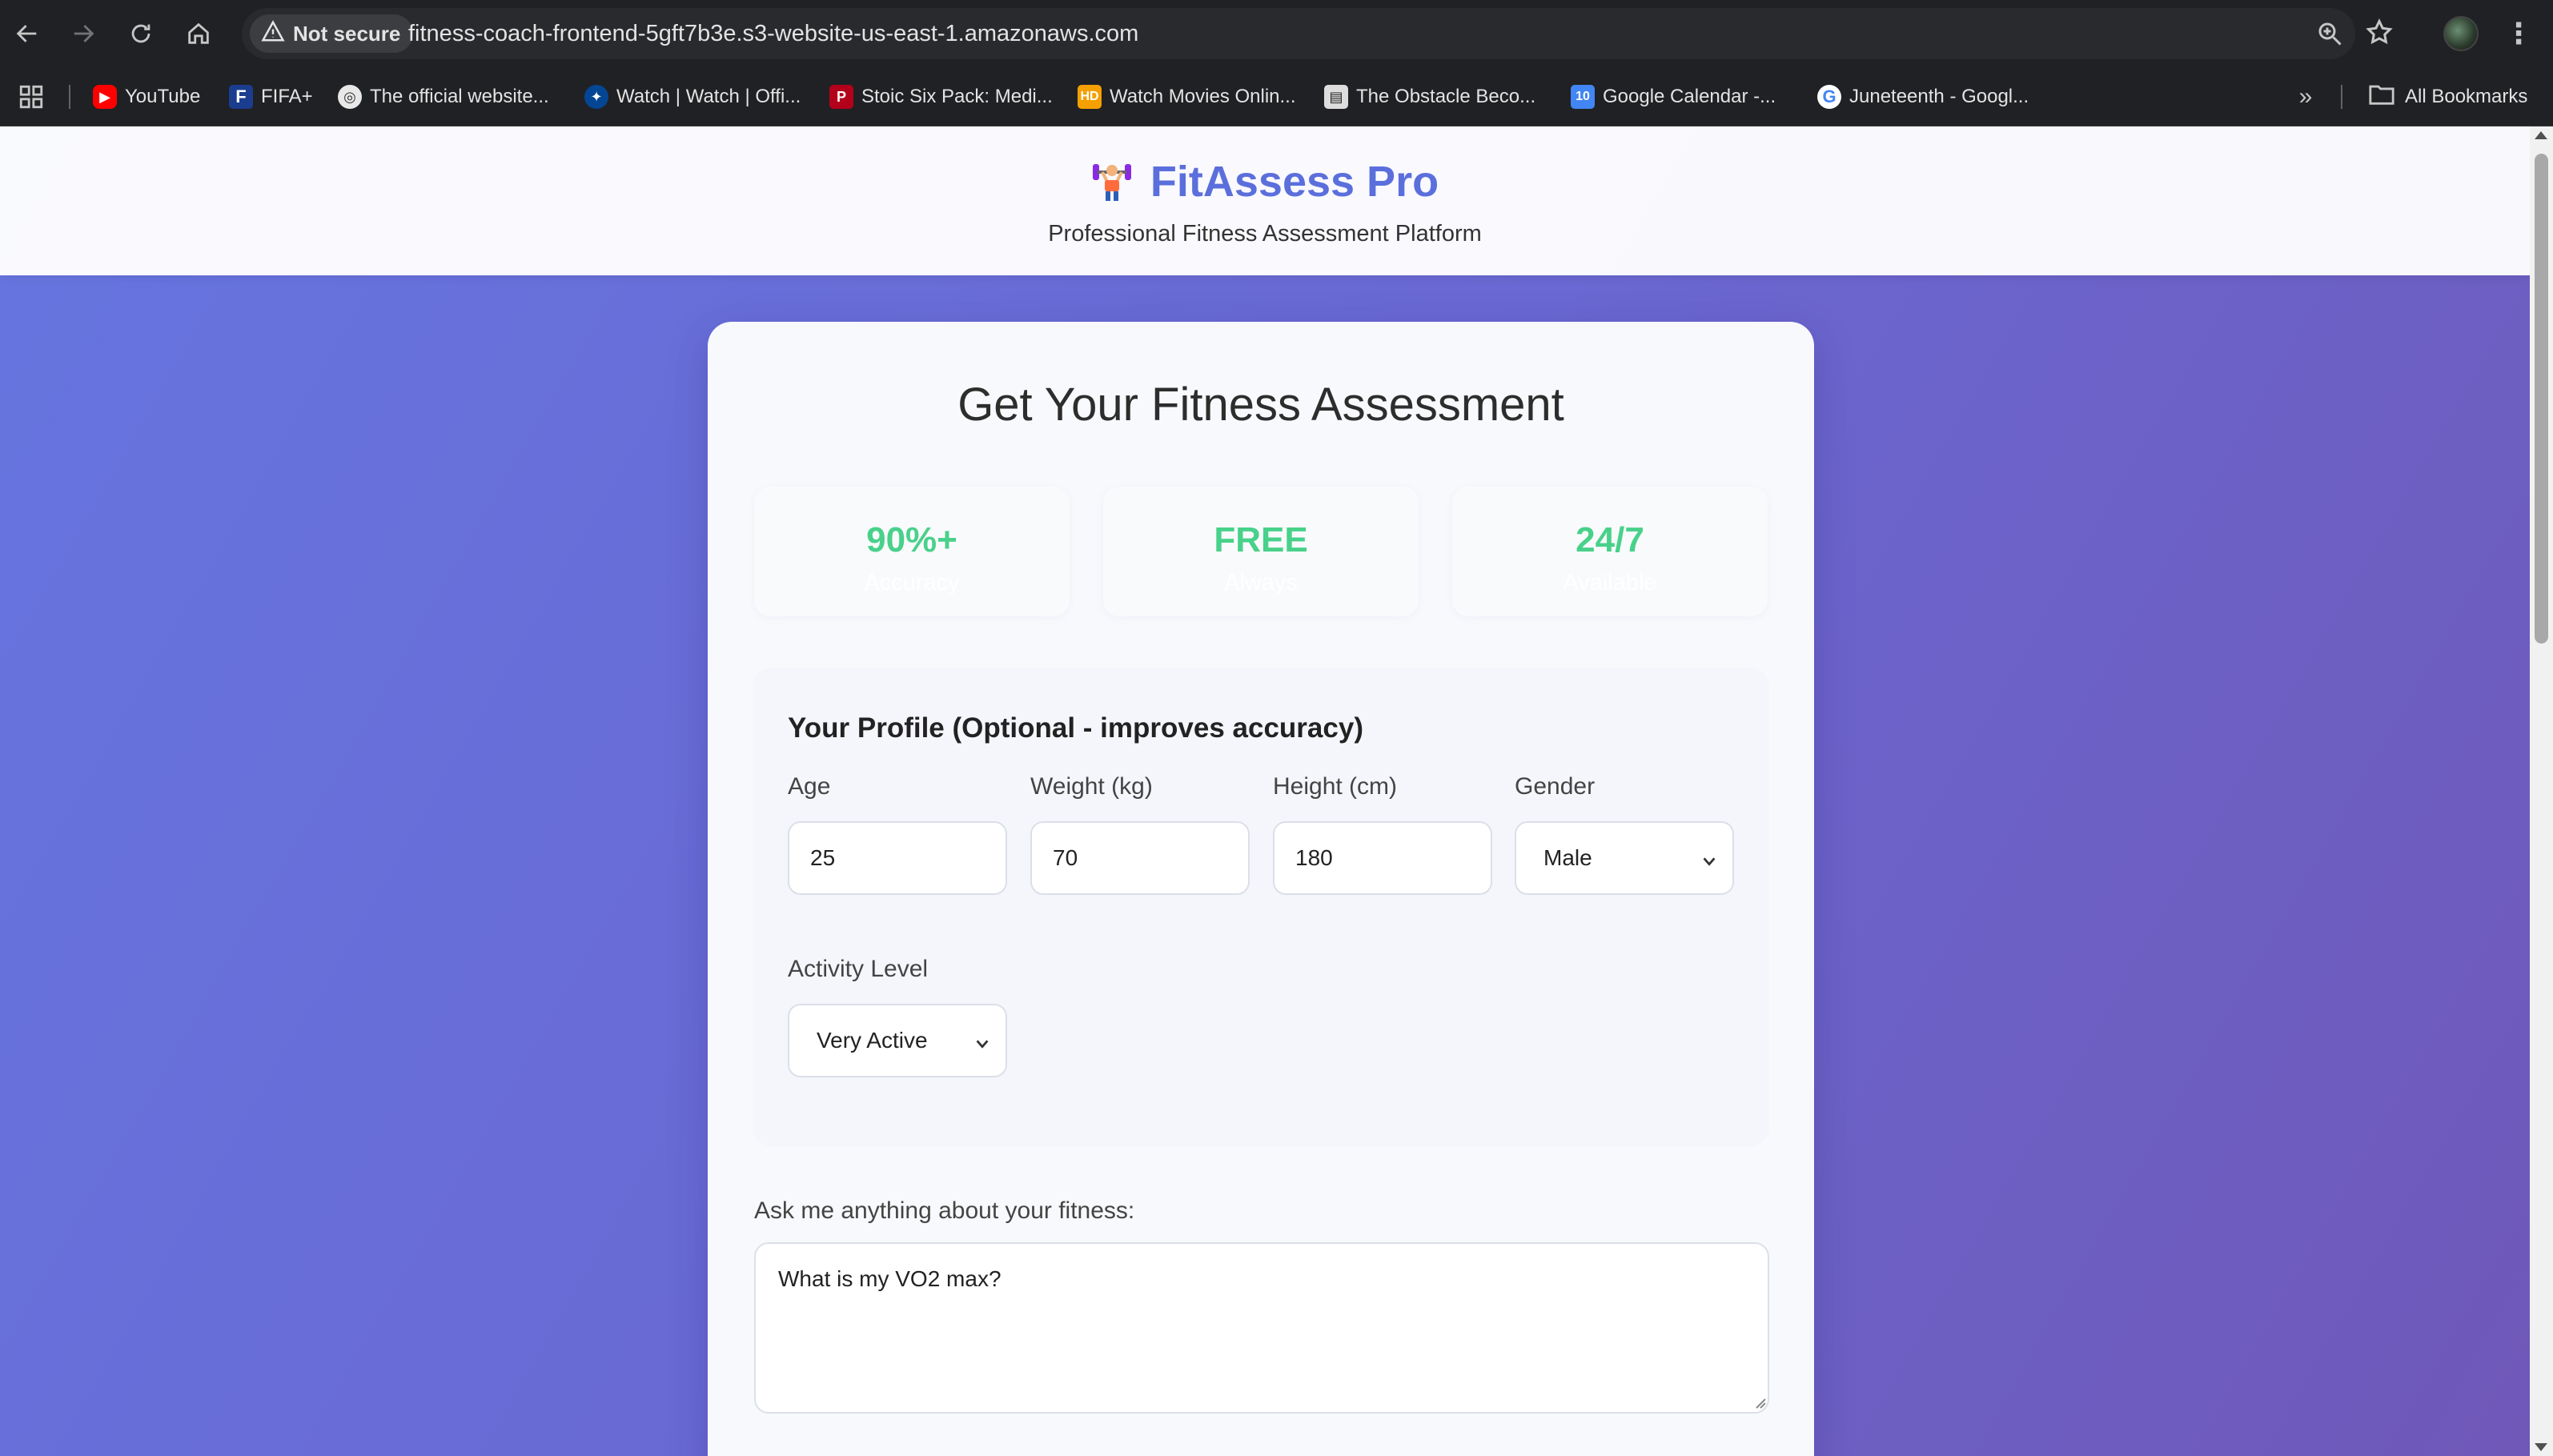 This screenshot has height=1456, width=2553. I want to click on stat-accuracy: 90%+ Accuracy, so click(912, 552).